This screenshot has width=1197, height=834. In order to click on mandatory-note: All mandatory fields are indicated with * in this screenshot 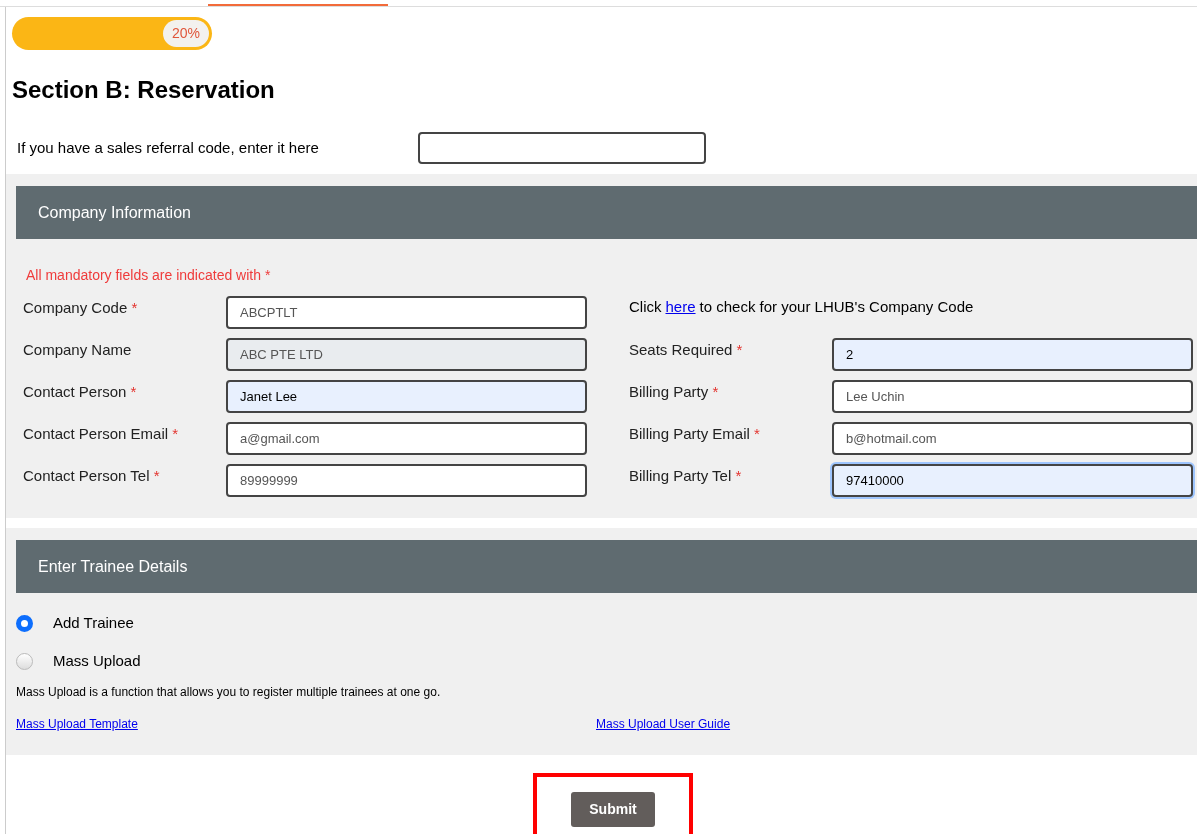, I will do `click(149, 275)`.